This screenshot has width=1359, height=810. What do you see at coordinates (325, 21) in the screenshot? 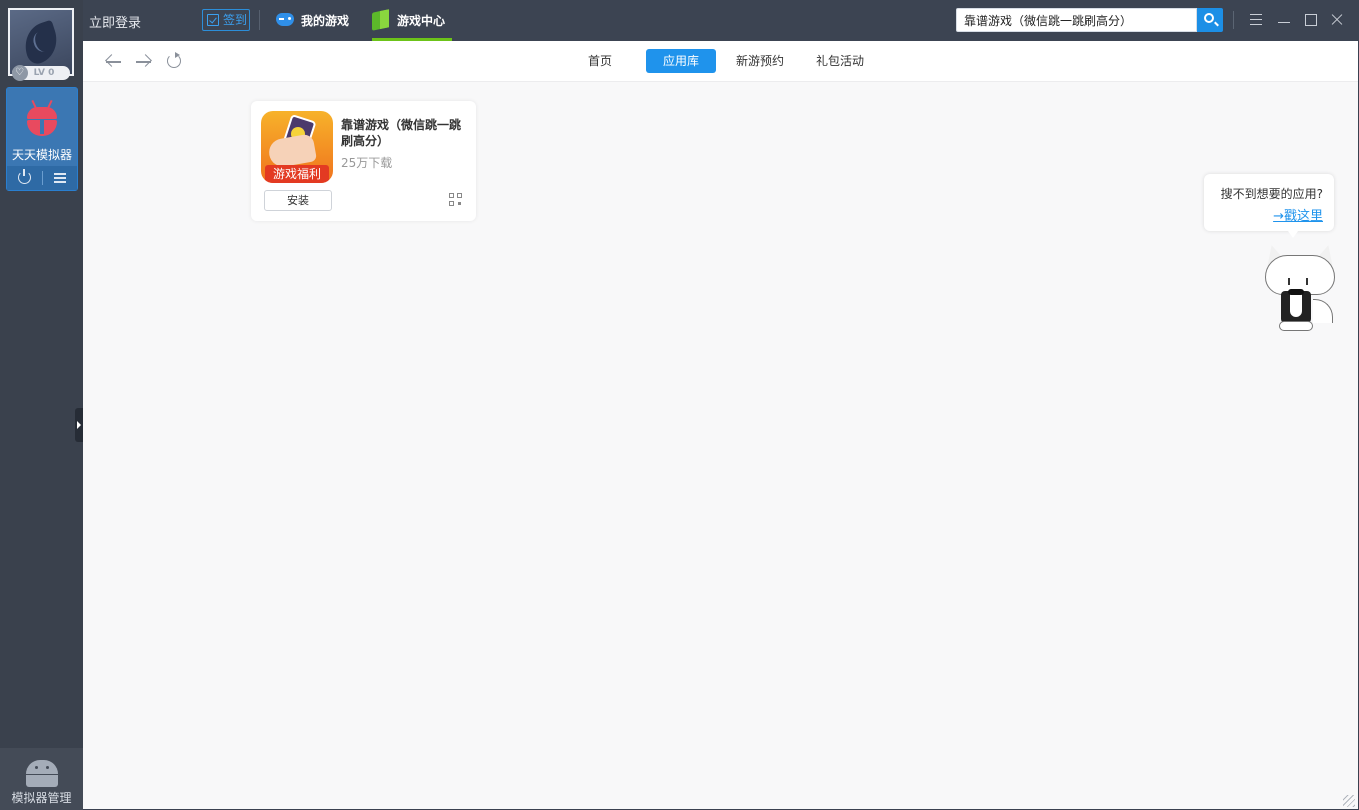
I see `tab-label: 我的游戏` at bounding box center [325, 21].